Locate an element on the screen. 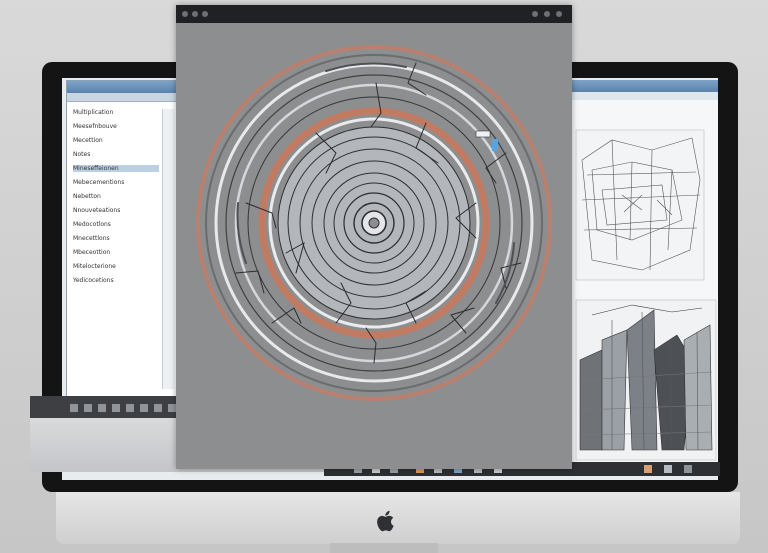 Image resolution: width=768 pixels, height=553 pixels. list-item: Nnouveteations is located at coordinates (116, 210).